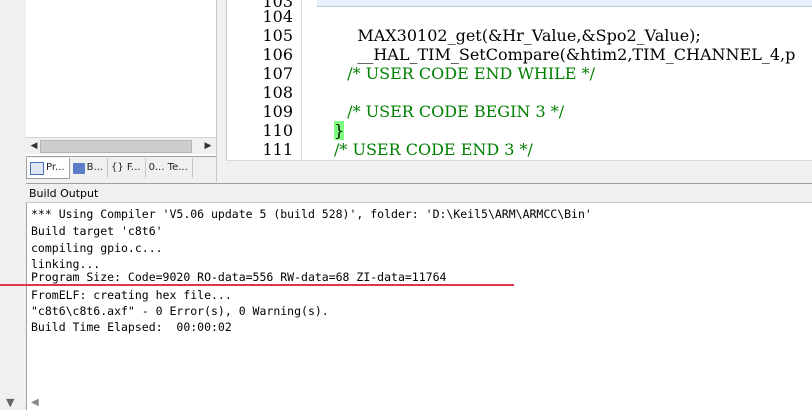 Image resolution: width=812 pixels, height=410 pixels. What do you see at coordinates (277, 111) in the screenshot?
I see `line-number: 109` at bounding box center [277, 111].